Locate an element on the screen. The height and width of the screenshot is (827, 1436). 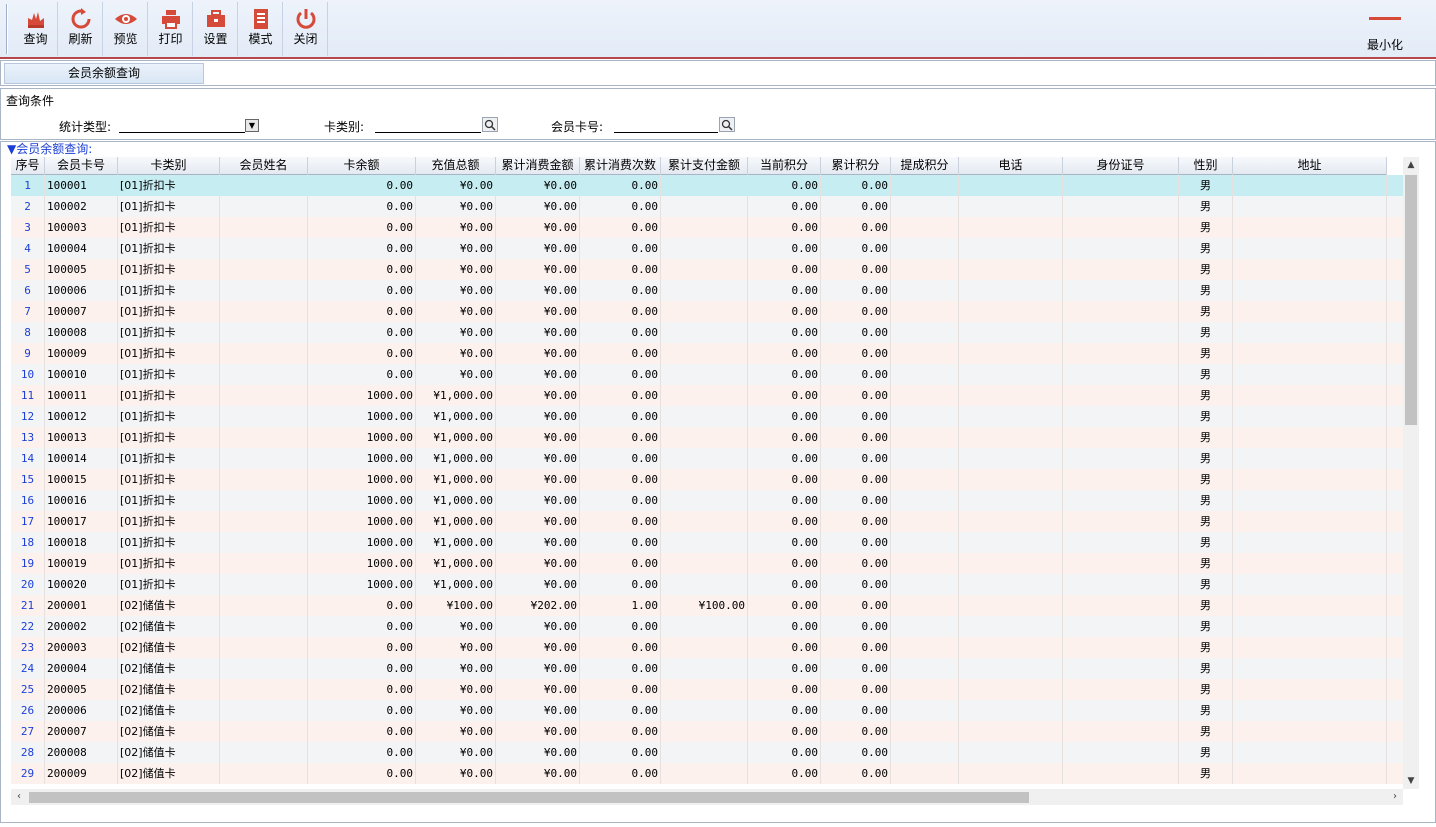
grid-caption: ▼会员余额查询: is located at coordinates (49, 149).